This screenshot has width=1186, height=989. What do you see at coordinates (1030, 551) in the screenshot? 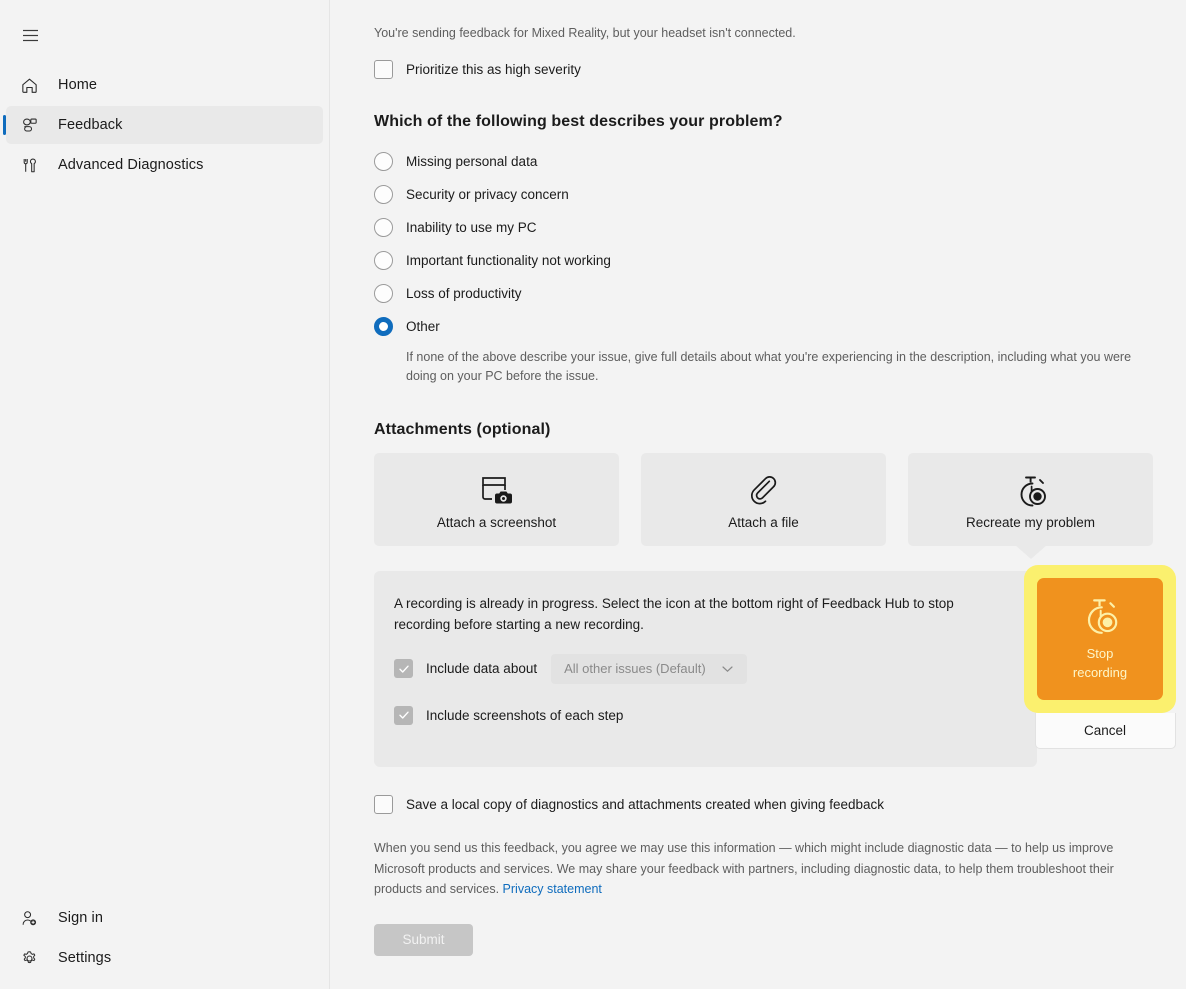
I see `panel-pointer-notch` at bounding box center [1030, 551].